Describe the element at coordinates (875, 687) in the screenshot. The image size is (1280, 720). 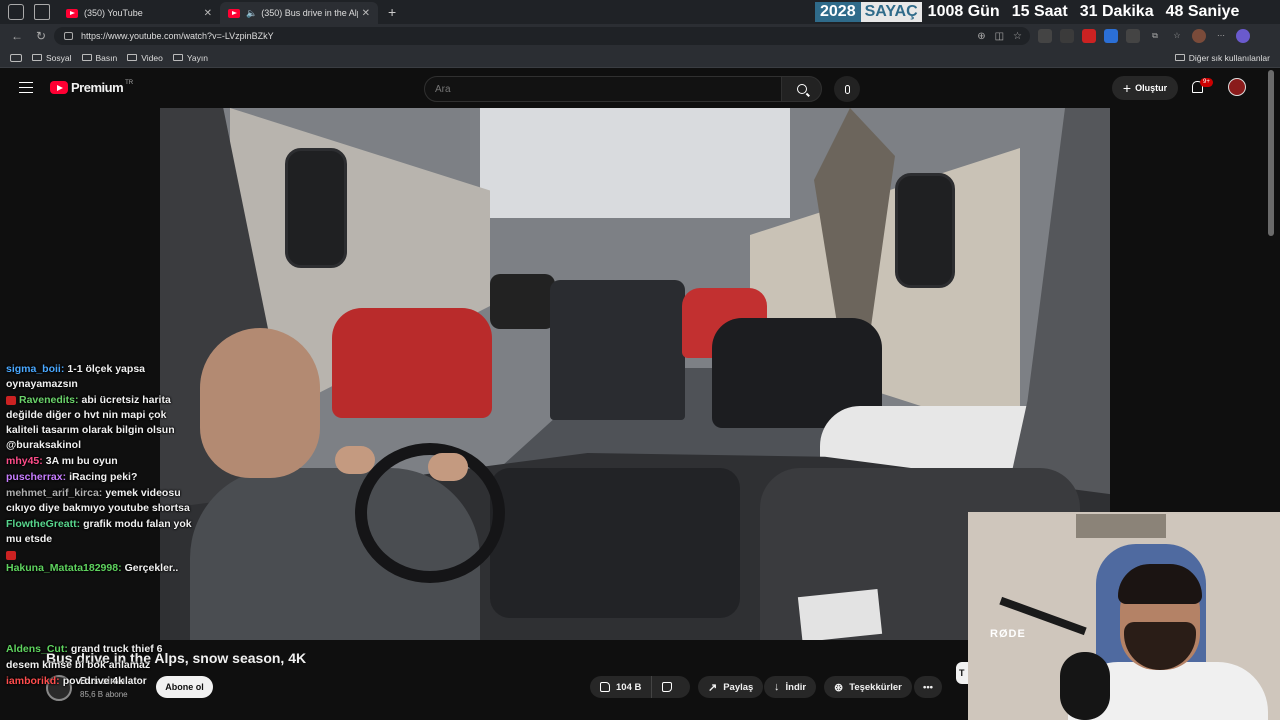
I see `thanks-label: Teşekkürler` at that location.